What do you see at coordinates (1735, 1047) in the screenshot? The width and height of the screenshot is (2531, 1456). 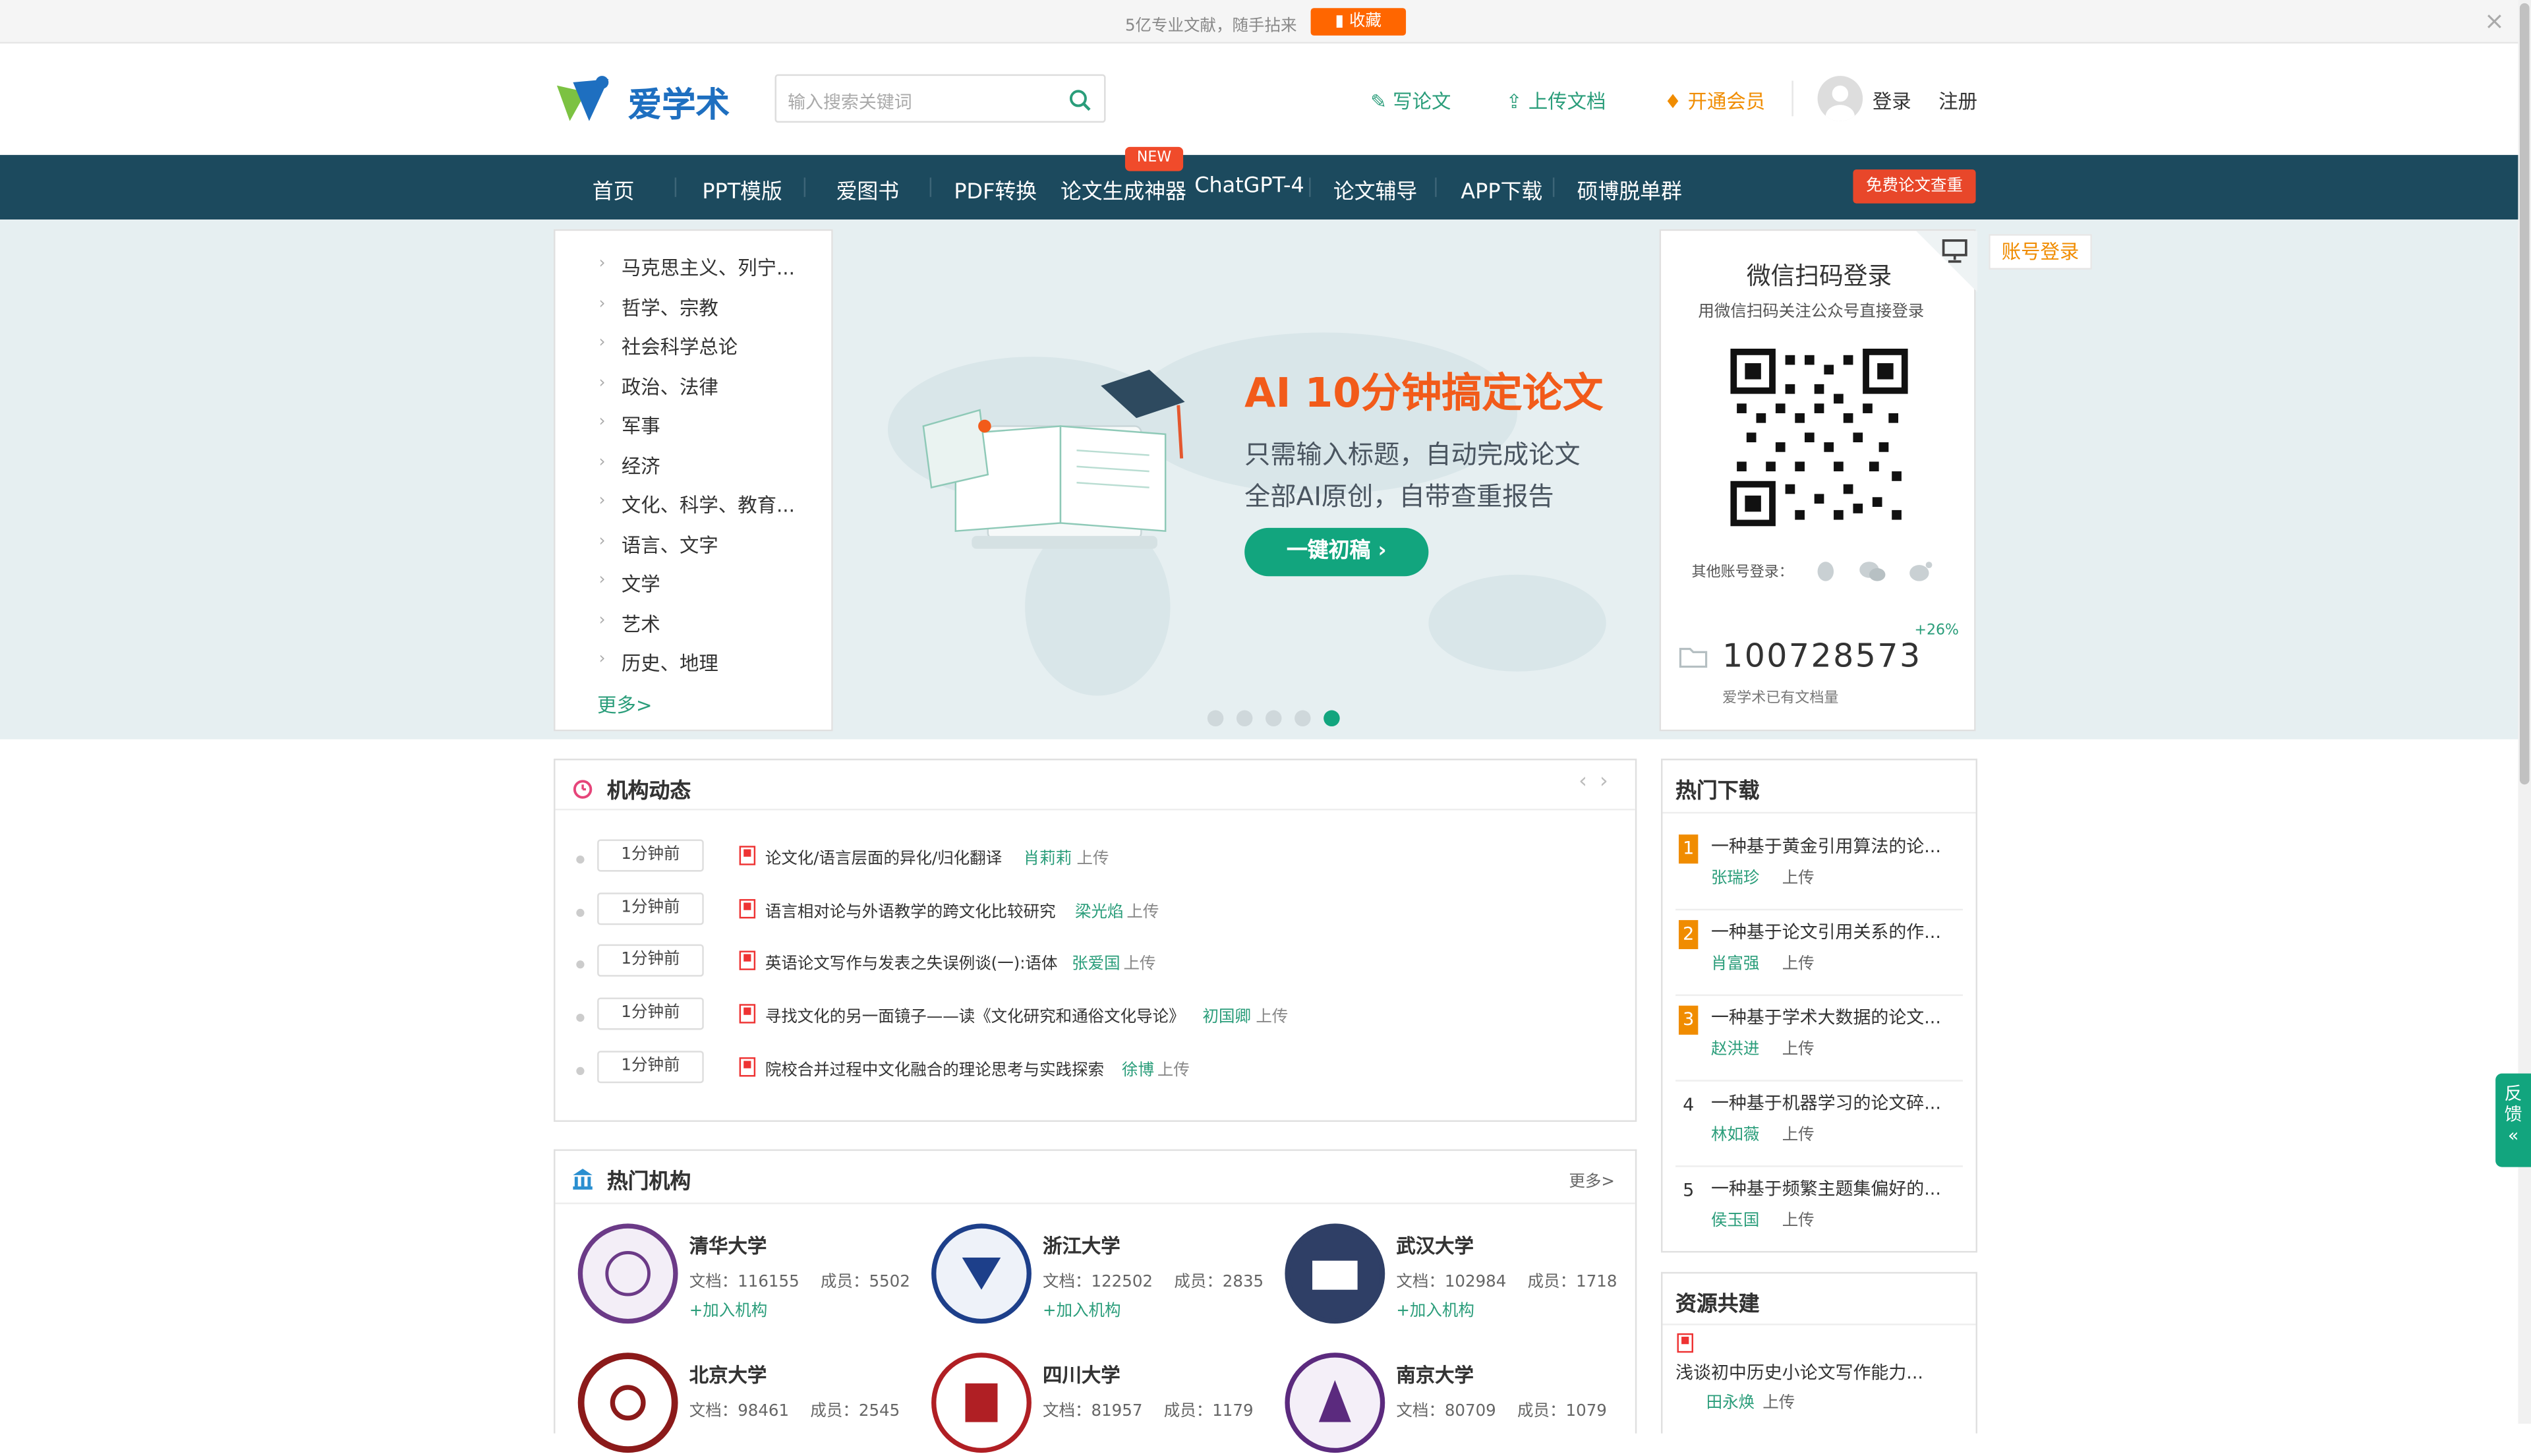 I see `hot-download-author: 赵洪进` at bounding box center [1735, 1047].